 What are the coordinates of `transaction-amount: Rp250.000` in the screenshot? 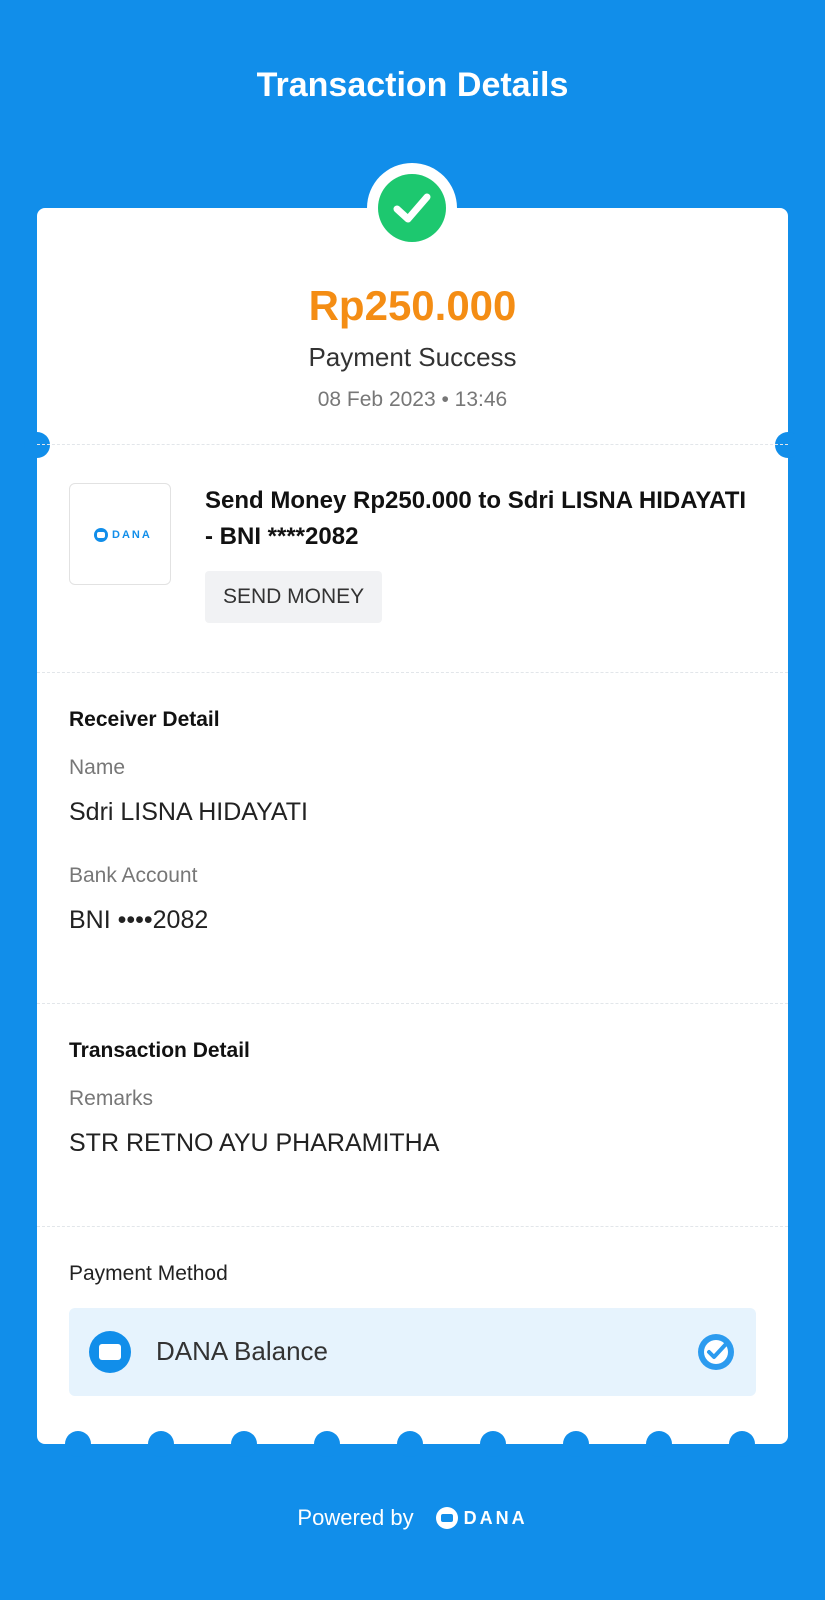 It's located at (412, 305).